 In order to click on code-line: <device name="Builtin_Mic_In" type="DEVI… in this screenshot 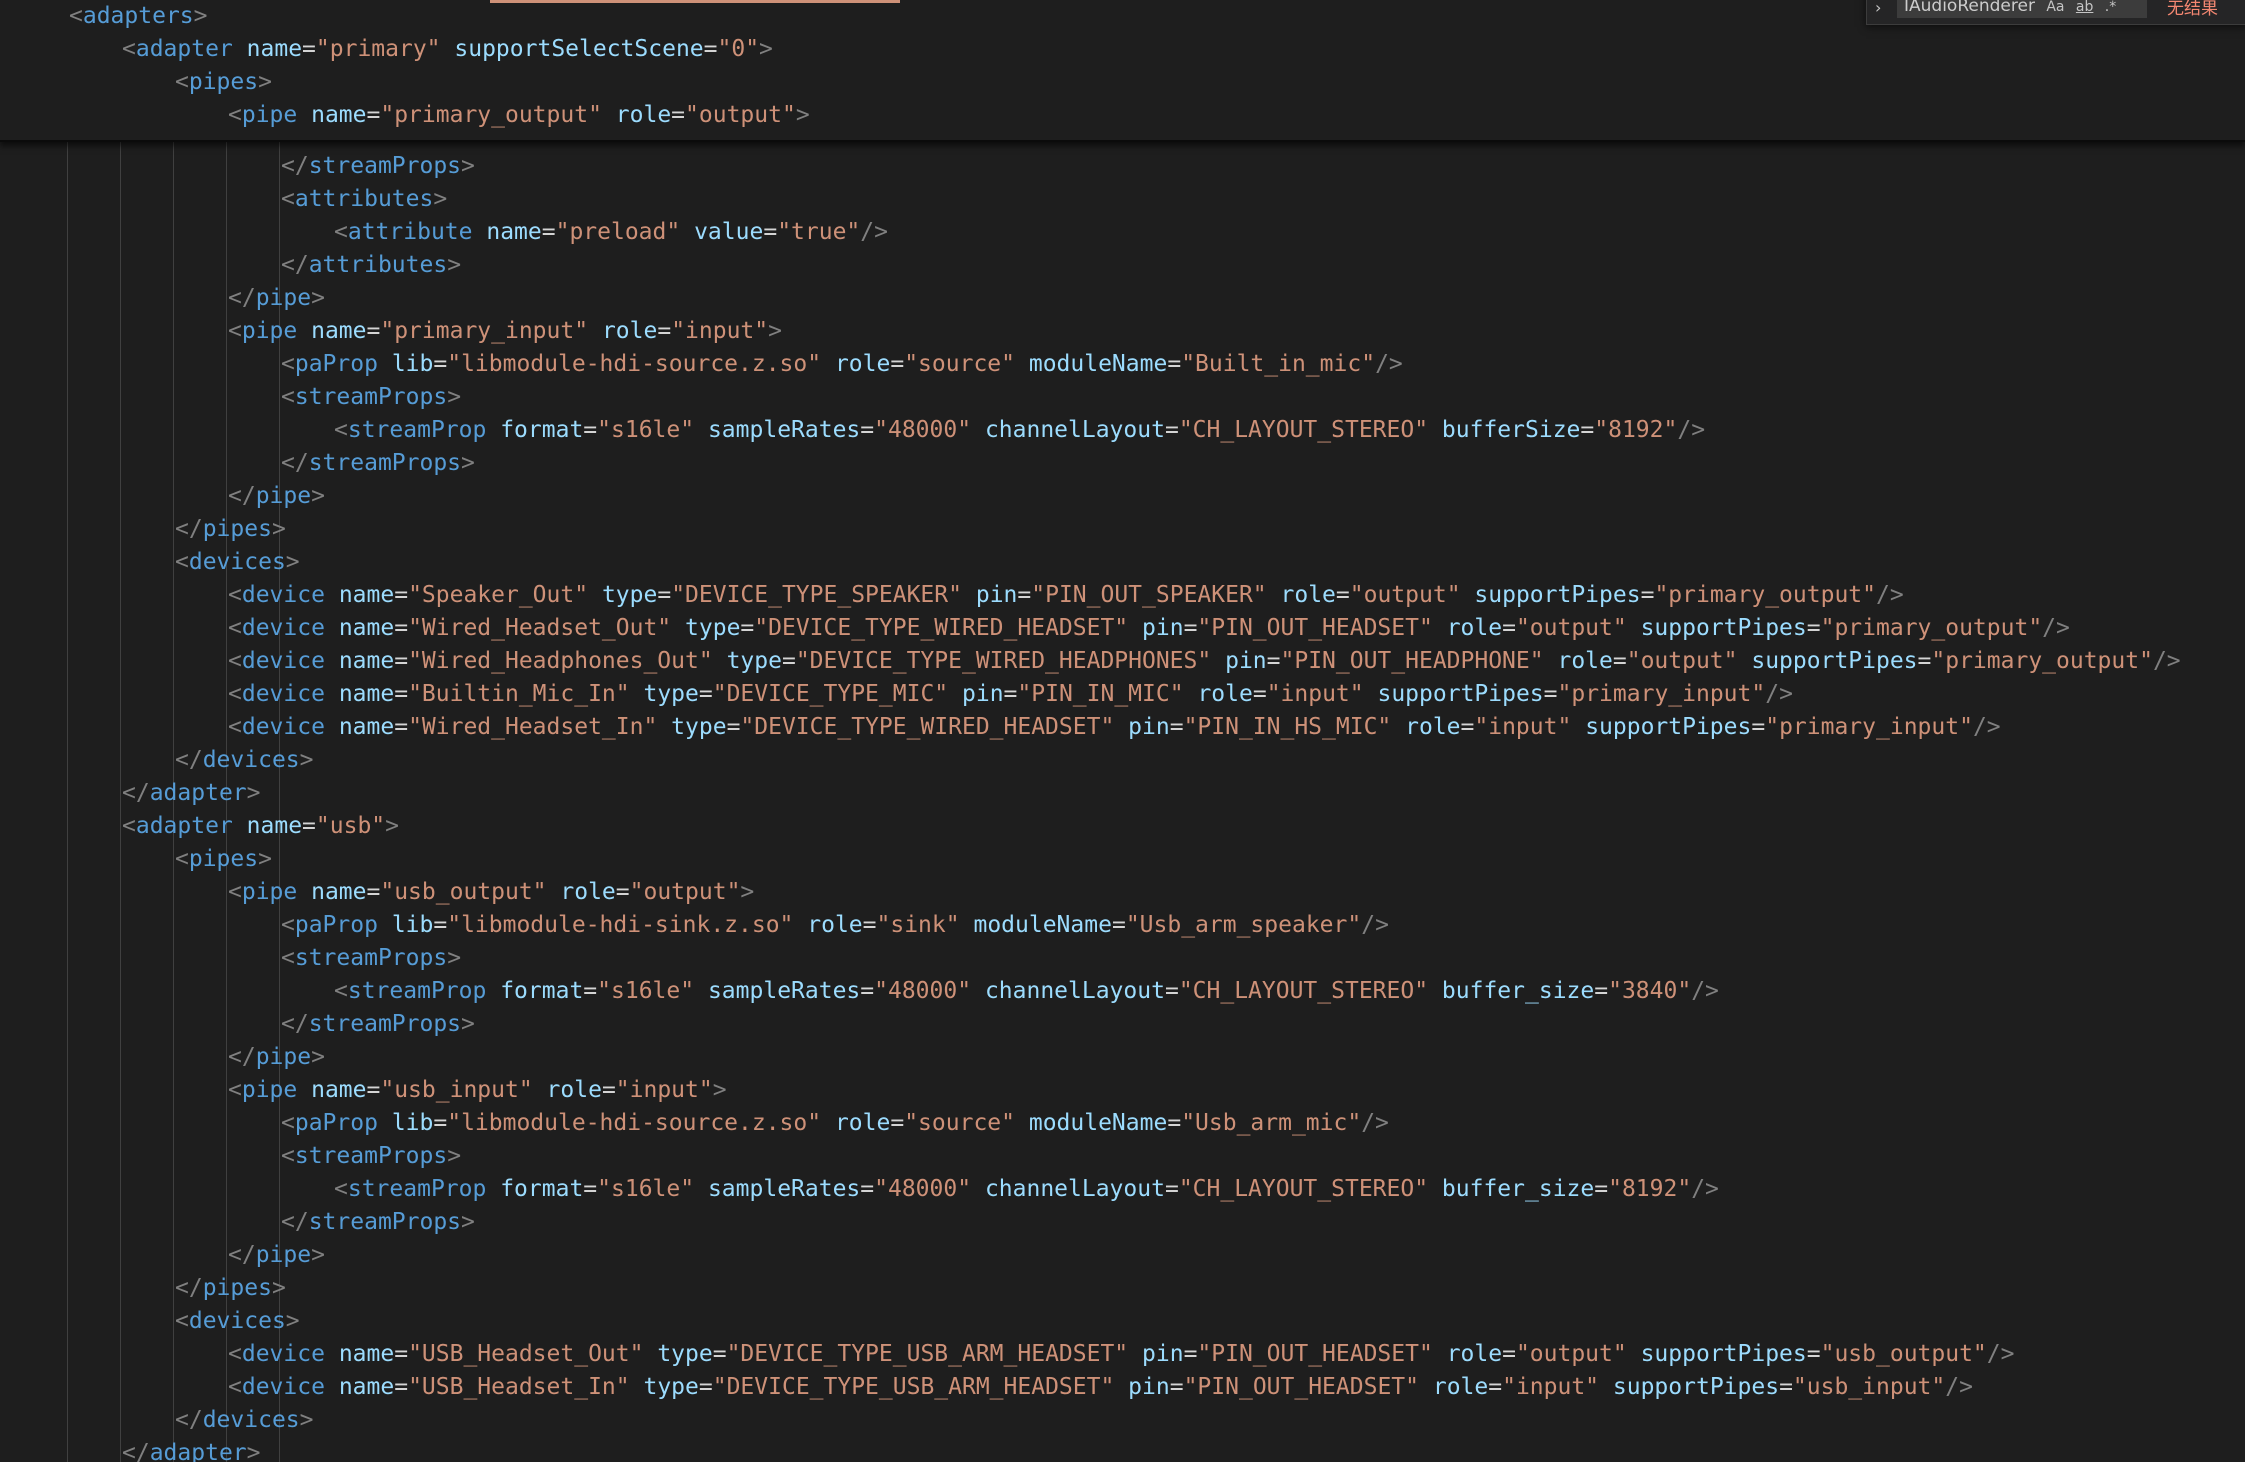, I will do `click(1010, 694)`.